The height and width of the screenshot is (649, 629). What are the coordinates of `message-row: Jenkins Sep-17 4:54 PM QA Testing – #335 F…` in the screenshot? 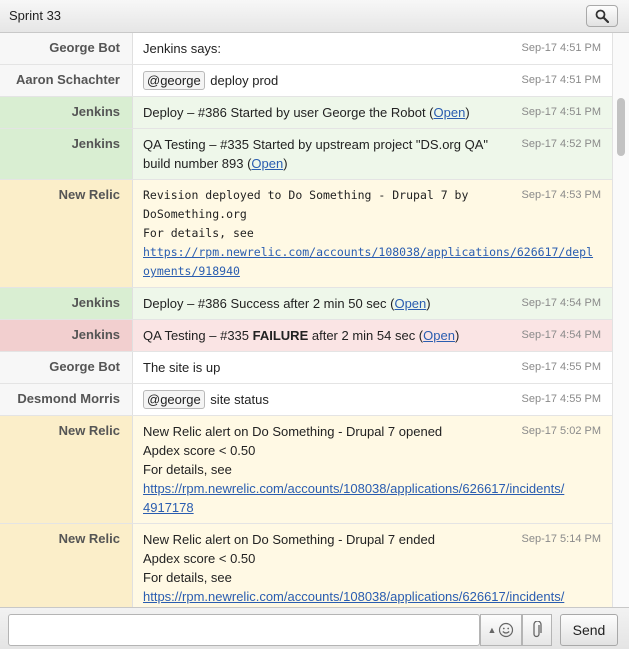 It's located at (306, 336).